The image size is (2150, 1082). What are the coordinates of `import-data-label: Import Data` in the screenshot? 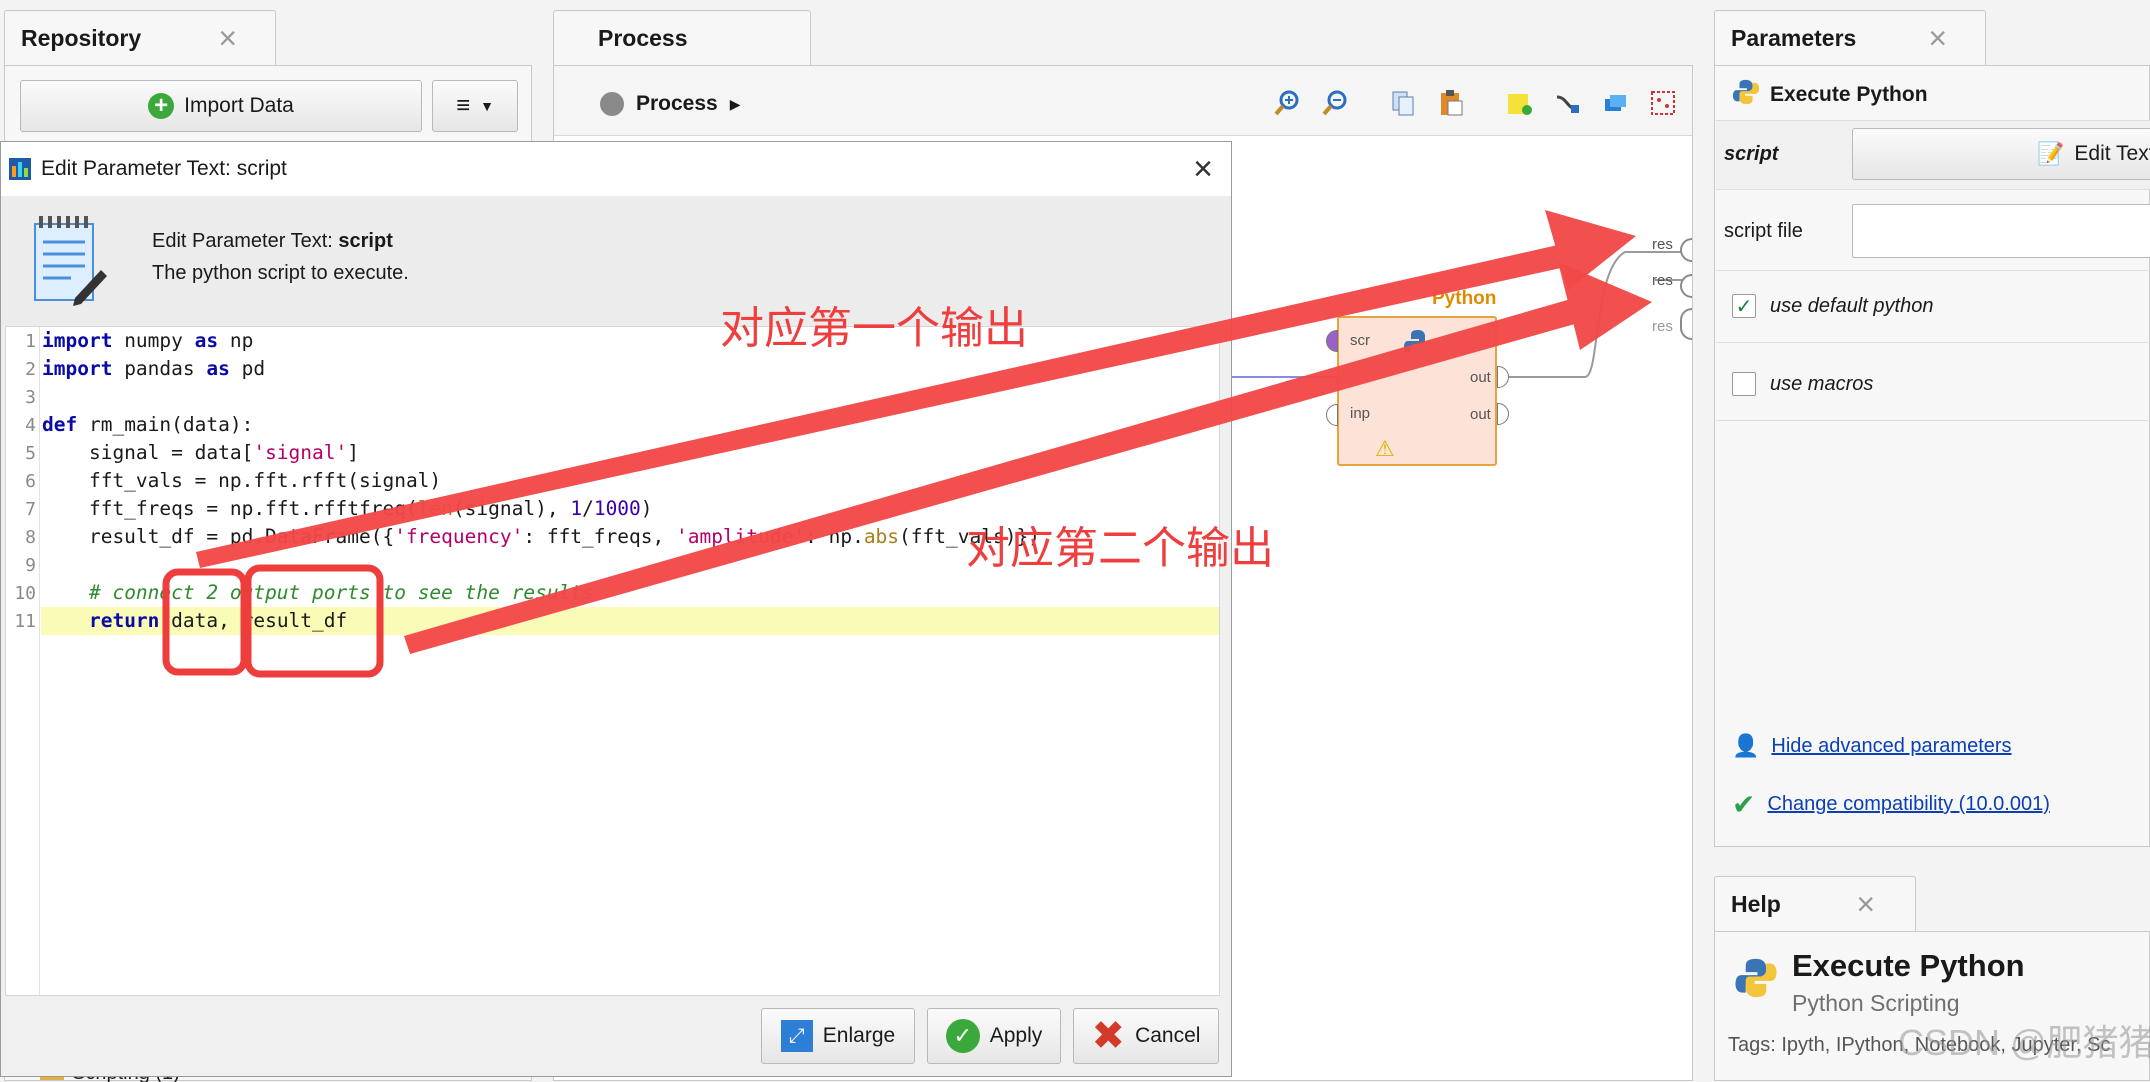 It's located at (239, 105).